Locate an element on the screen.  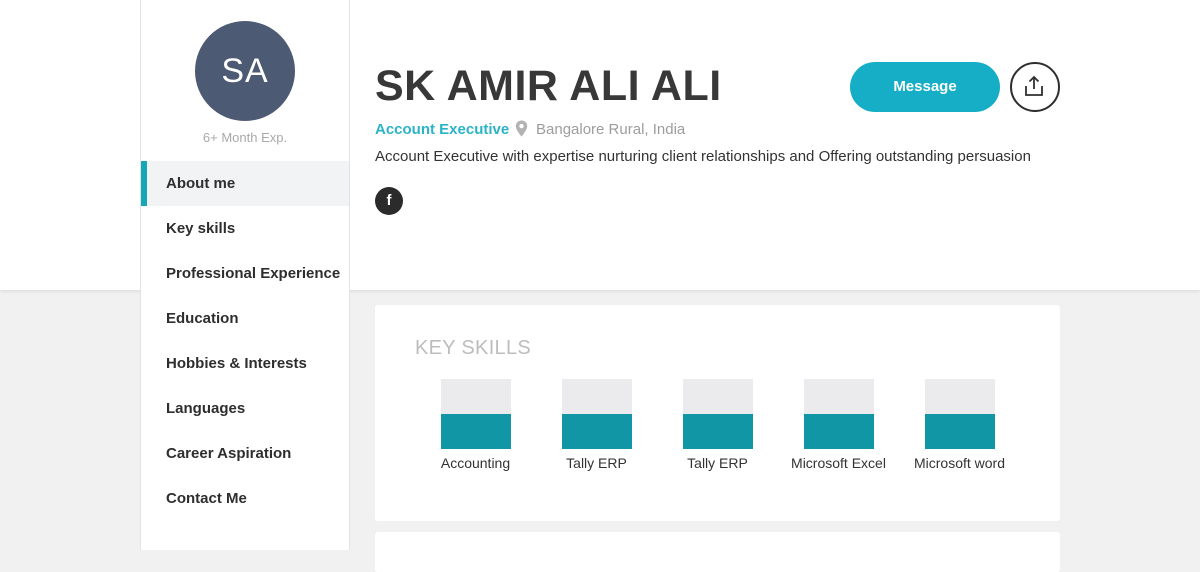
avatar: SA is located at coordinates (245, 71).